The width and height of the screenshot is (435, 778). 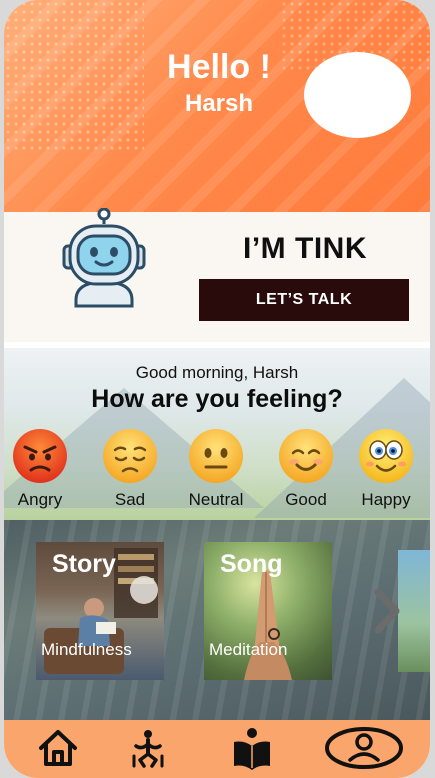 I want to click on activity-card-story: Story Mindfulness, so click(x=100, y=611).